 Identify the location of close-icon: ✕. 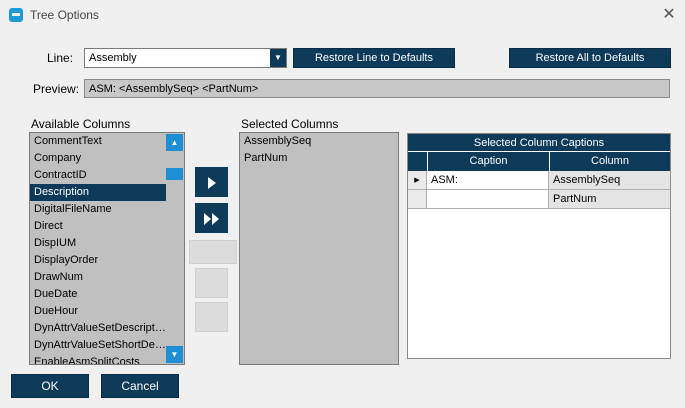
(669, 15).